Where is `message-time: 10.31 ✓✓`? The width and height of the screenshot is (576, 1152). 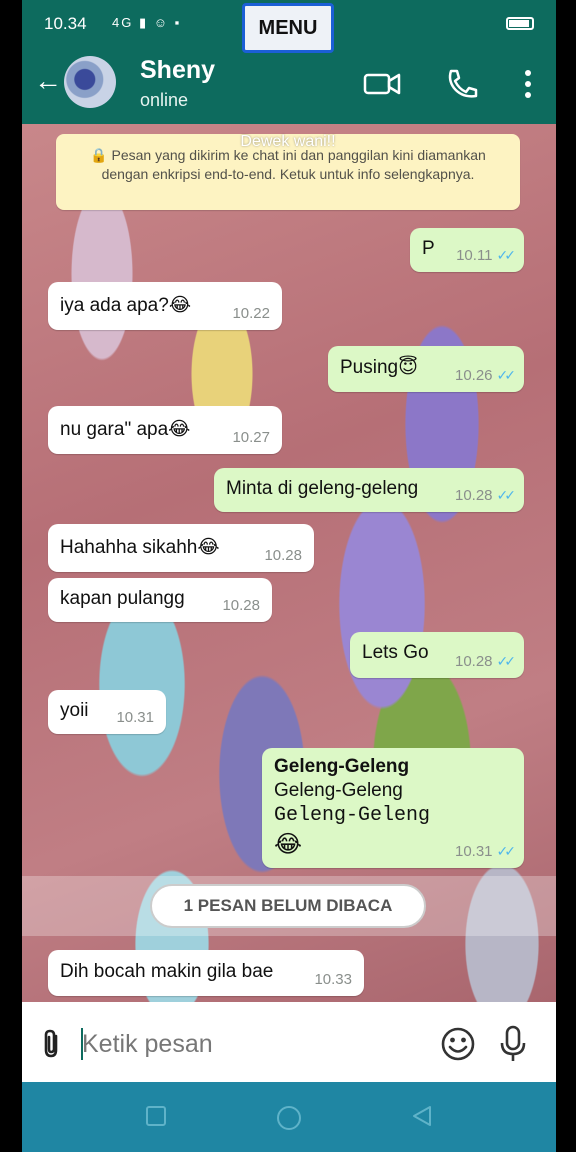 message-time: 10.31 ✓✓ is located at coordinates (485, 851).